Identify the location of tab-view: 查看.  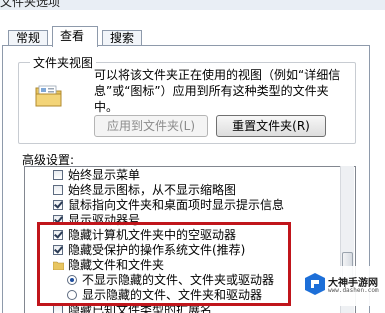
(75, 36).